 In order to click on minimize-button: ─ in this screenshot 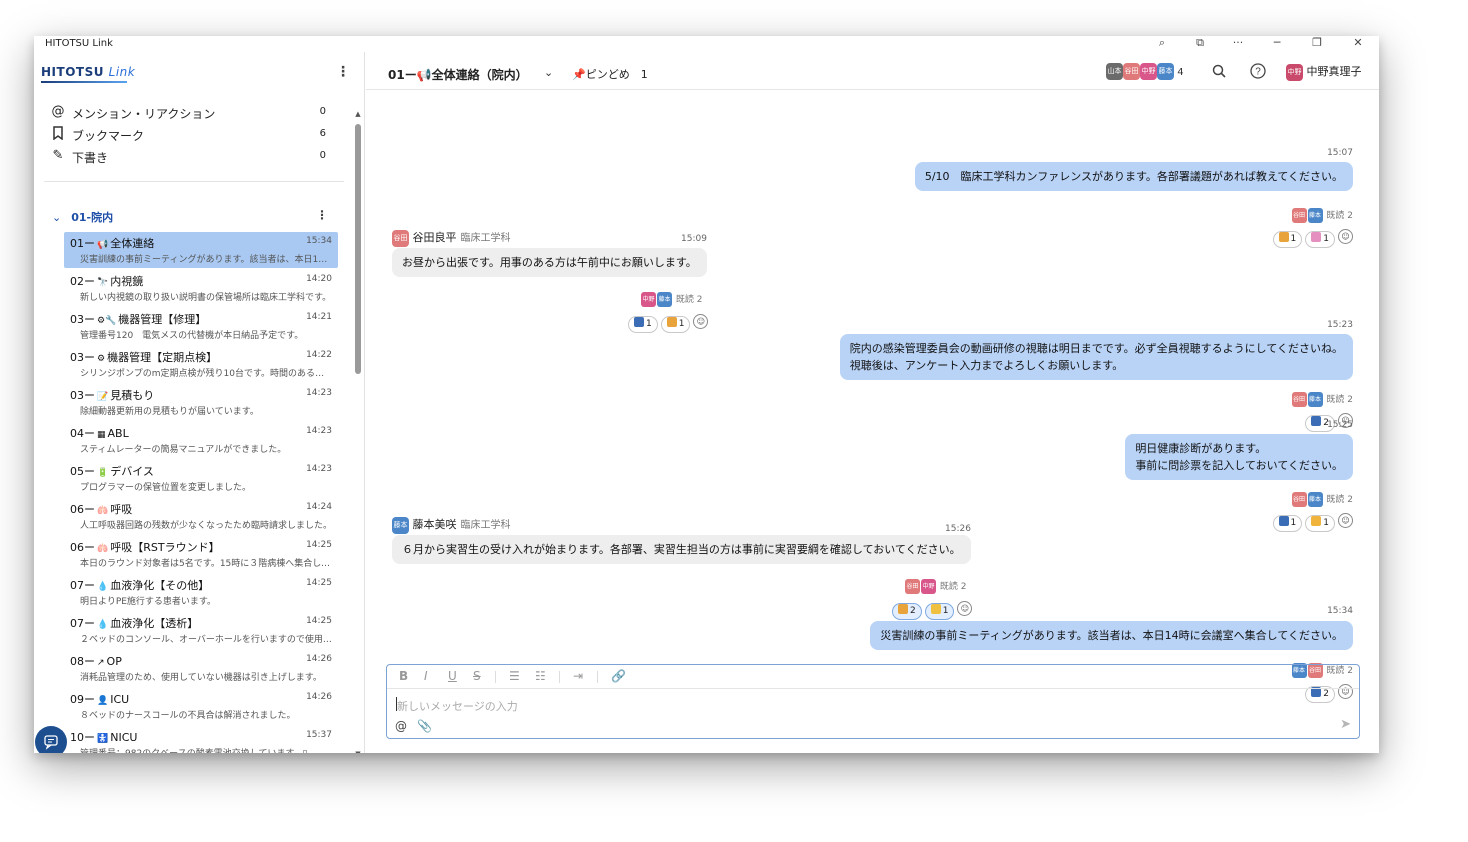, I will do `click(1277, 44)`.